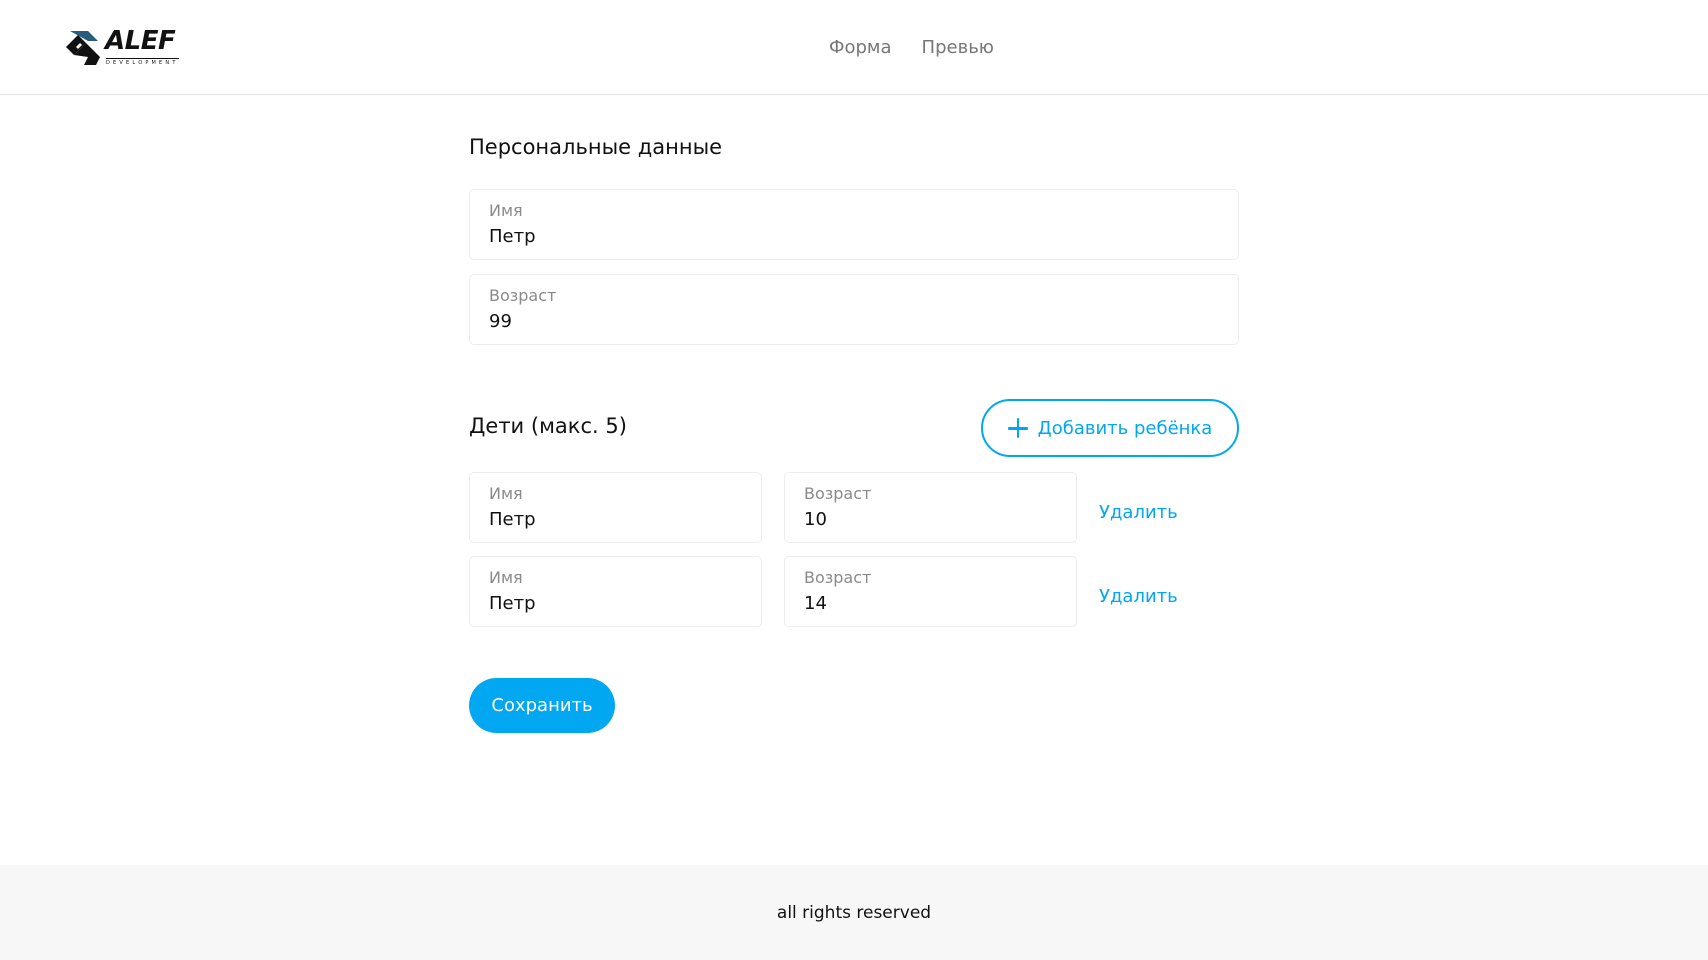 The width and height of the screenshot is (1708, 960). I want to click on alef-logo: ALEF DEVELOPMENT, so click(124, 47).